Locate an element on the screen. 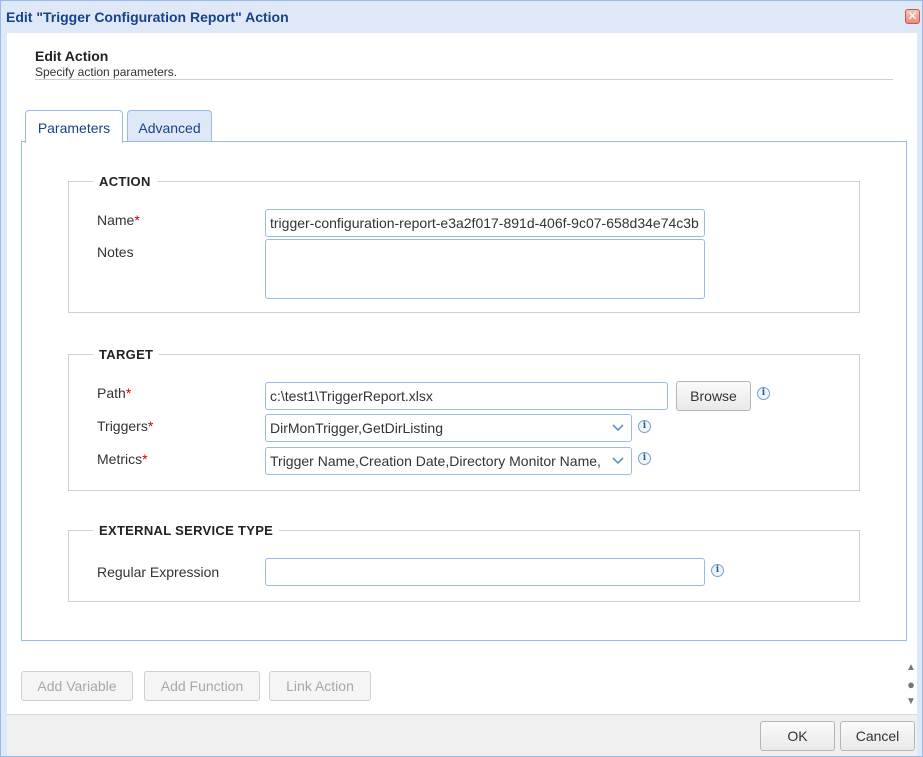 This screenshot has width=923, height=757. name-label-text: Name is located at coordinates (116, 220).